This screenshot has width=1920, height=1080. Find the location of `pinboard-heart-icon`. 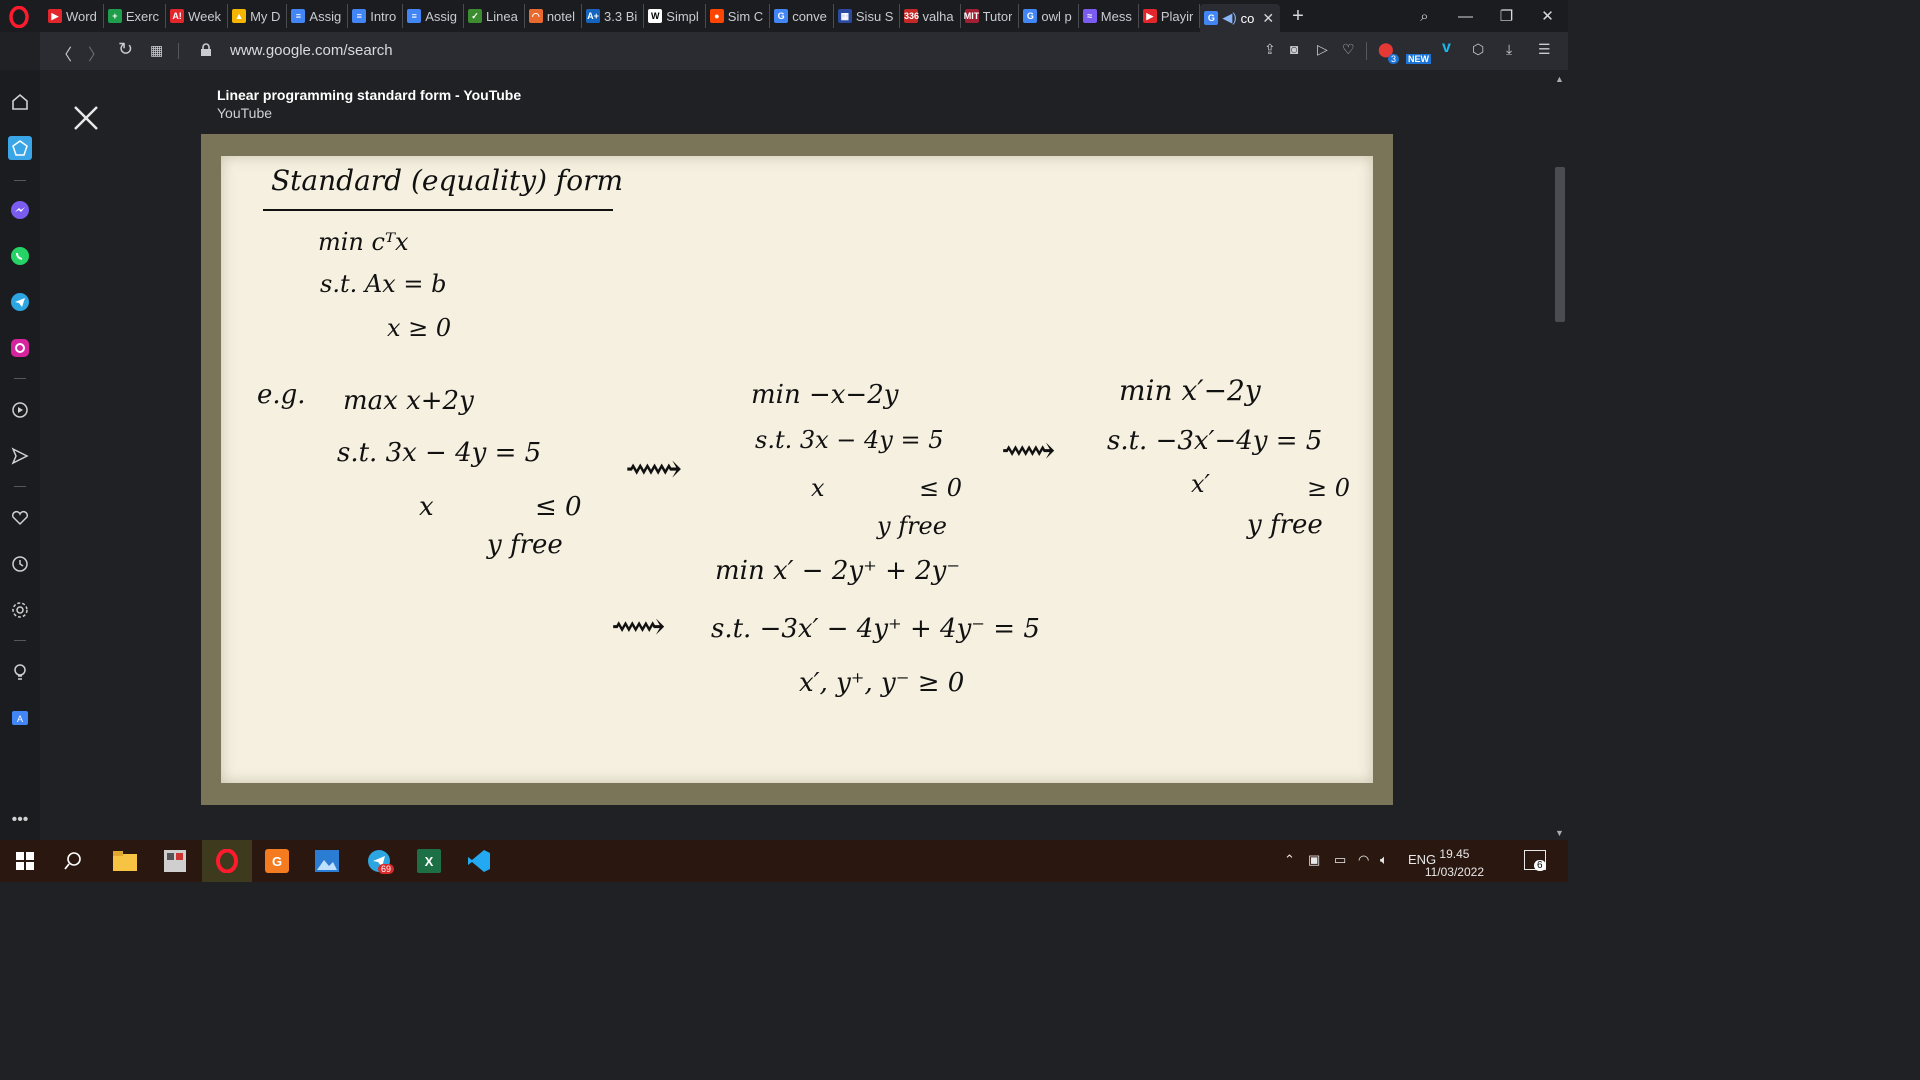

pinboard-heart-icon is located at coordinates (20, 518).